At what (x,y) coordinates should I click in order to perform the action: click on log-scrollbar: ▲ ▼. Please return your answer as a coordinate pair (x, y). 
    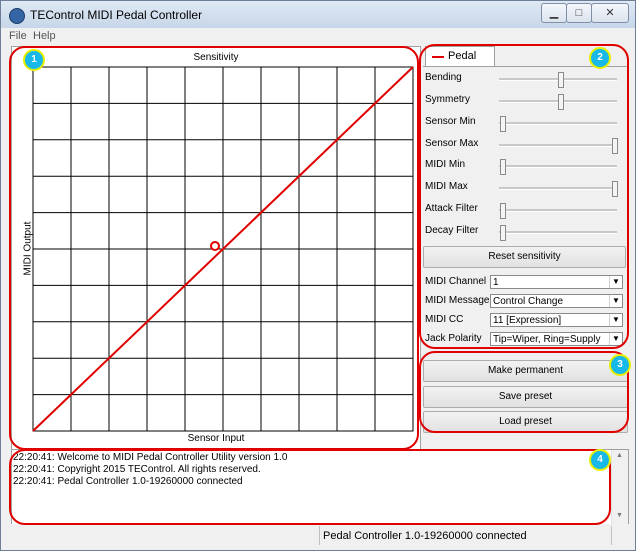
    Looking at the image, I should click on (619, 487).